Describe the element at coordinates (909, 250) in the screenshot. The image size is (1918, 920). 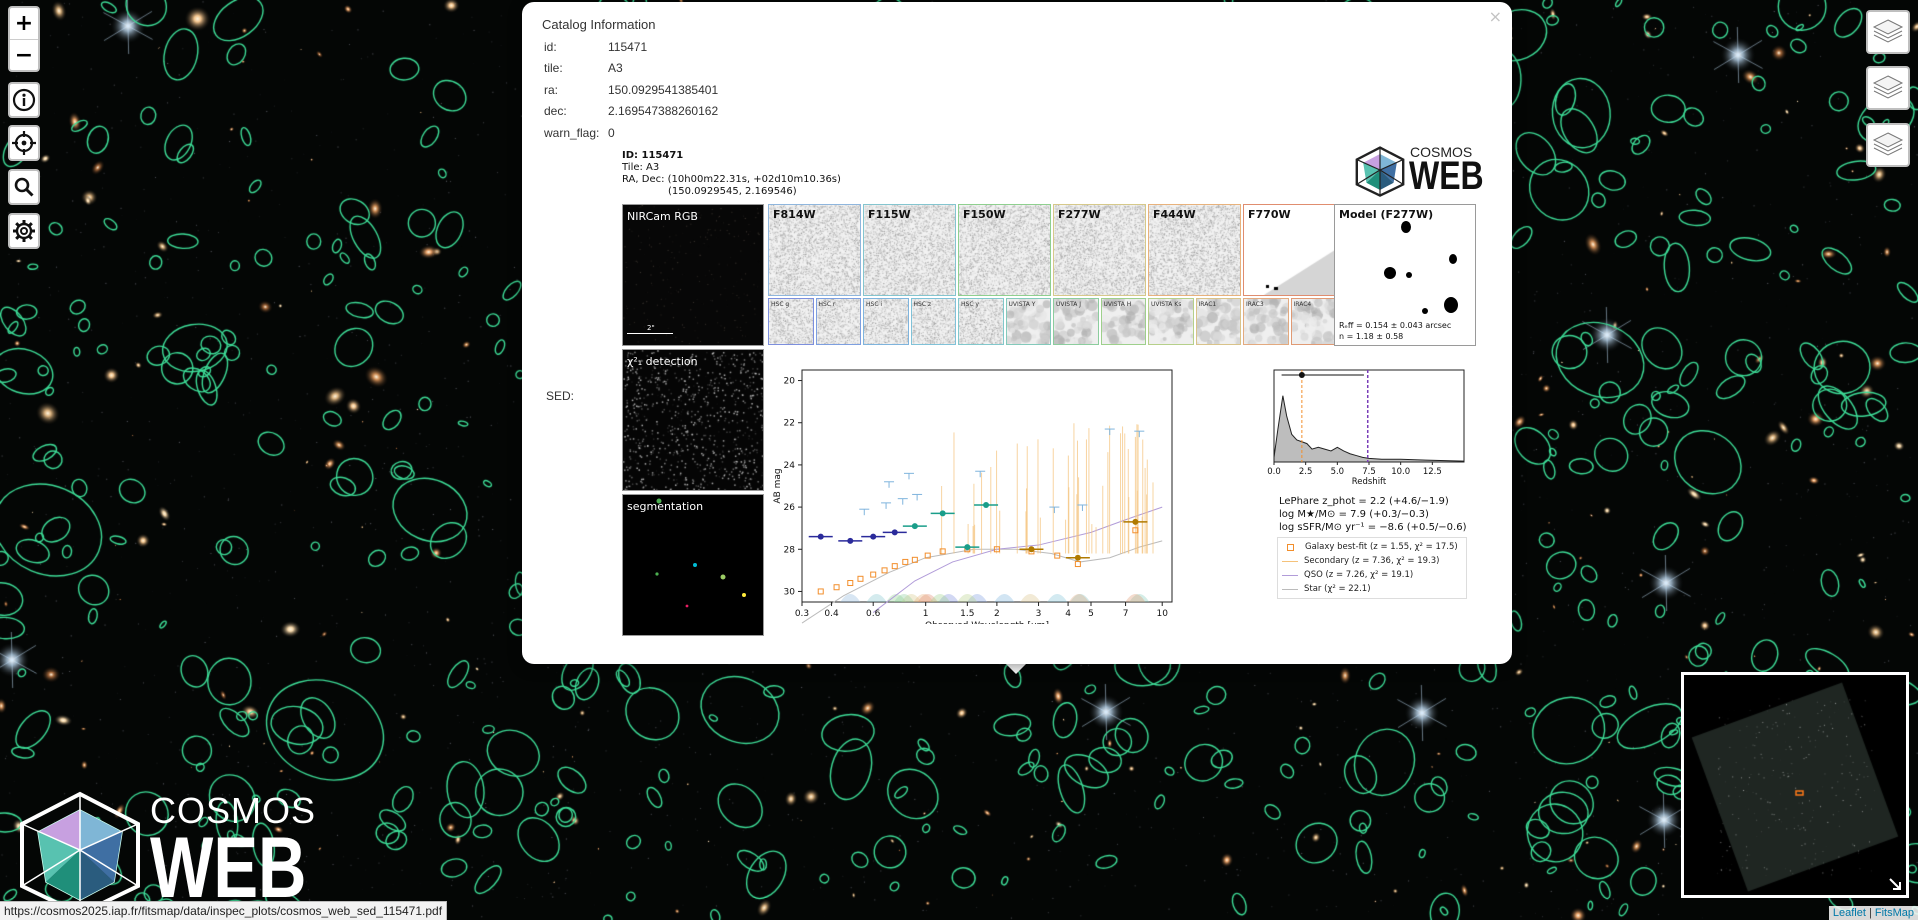
I see `band-stamp-f115w: F115W` at that location.